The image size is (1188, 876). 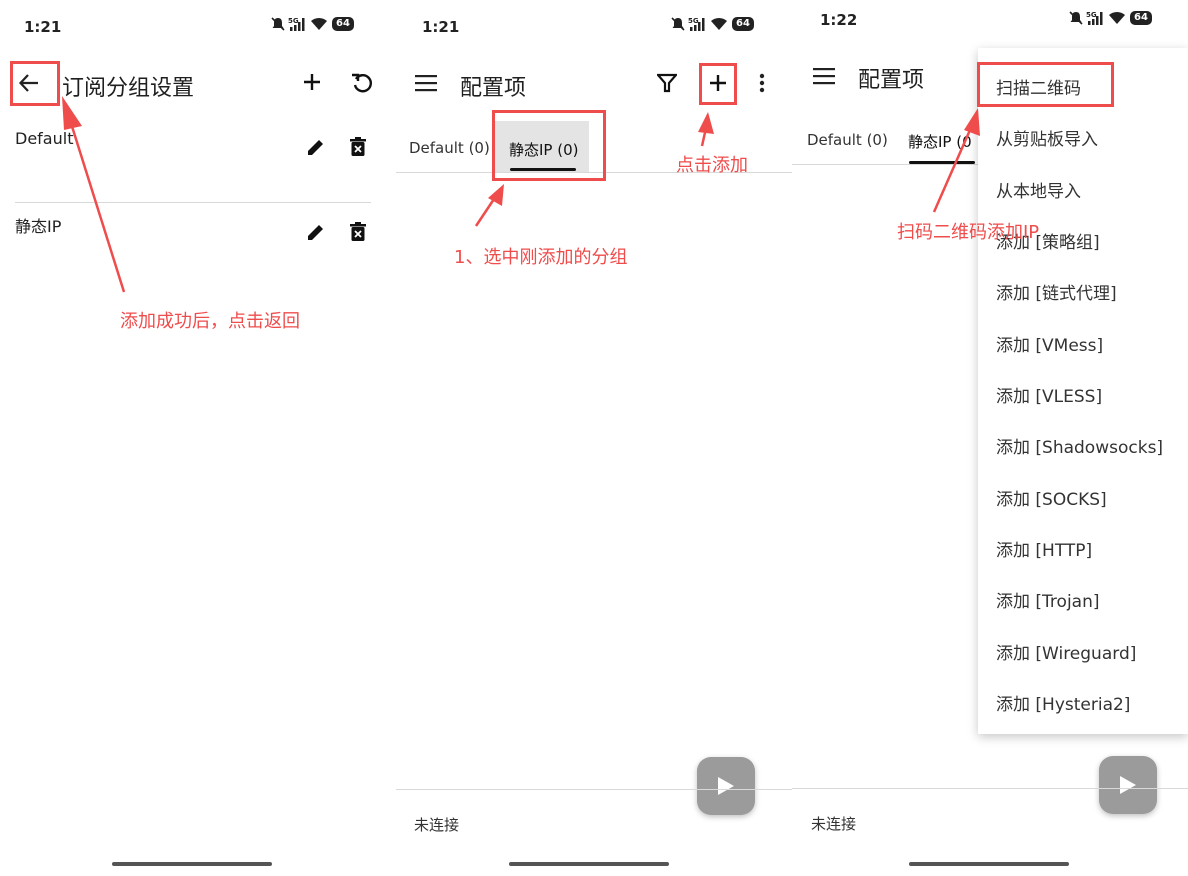 What do you see at coordinates (1047, 137) in the screenshot?
I see `menu-item-import-clipboard: 从剪贴板导入` at bounding box center [1047, 137].